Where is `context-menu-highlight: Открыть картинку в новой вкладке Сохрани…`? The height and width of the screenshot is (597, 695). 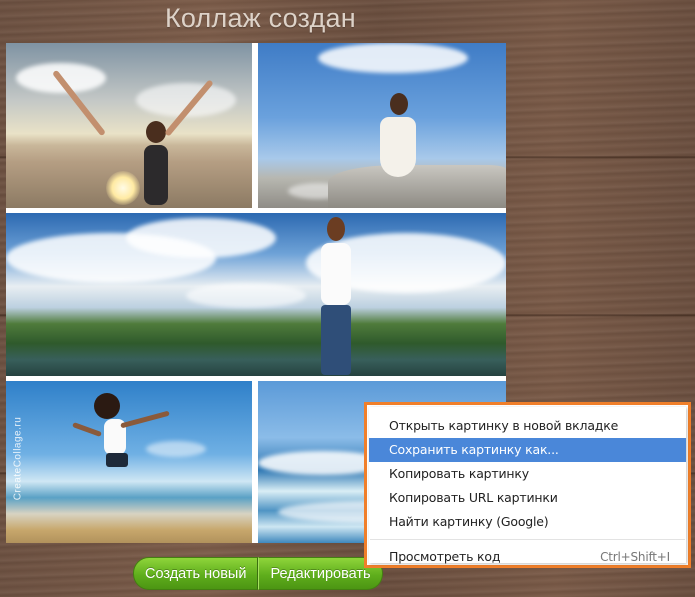 context-menu-highlight: Открыть картинку в новой вкладке Сохрани… is located at coordinates (527, 485).